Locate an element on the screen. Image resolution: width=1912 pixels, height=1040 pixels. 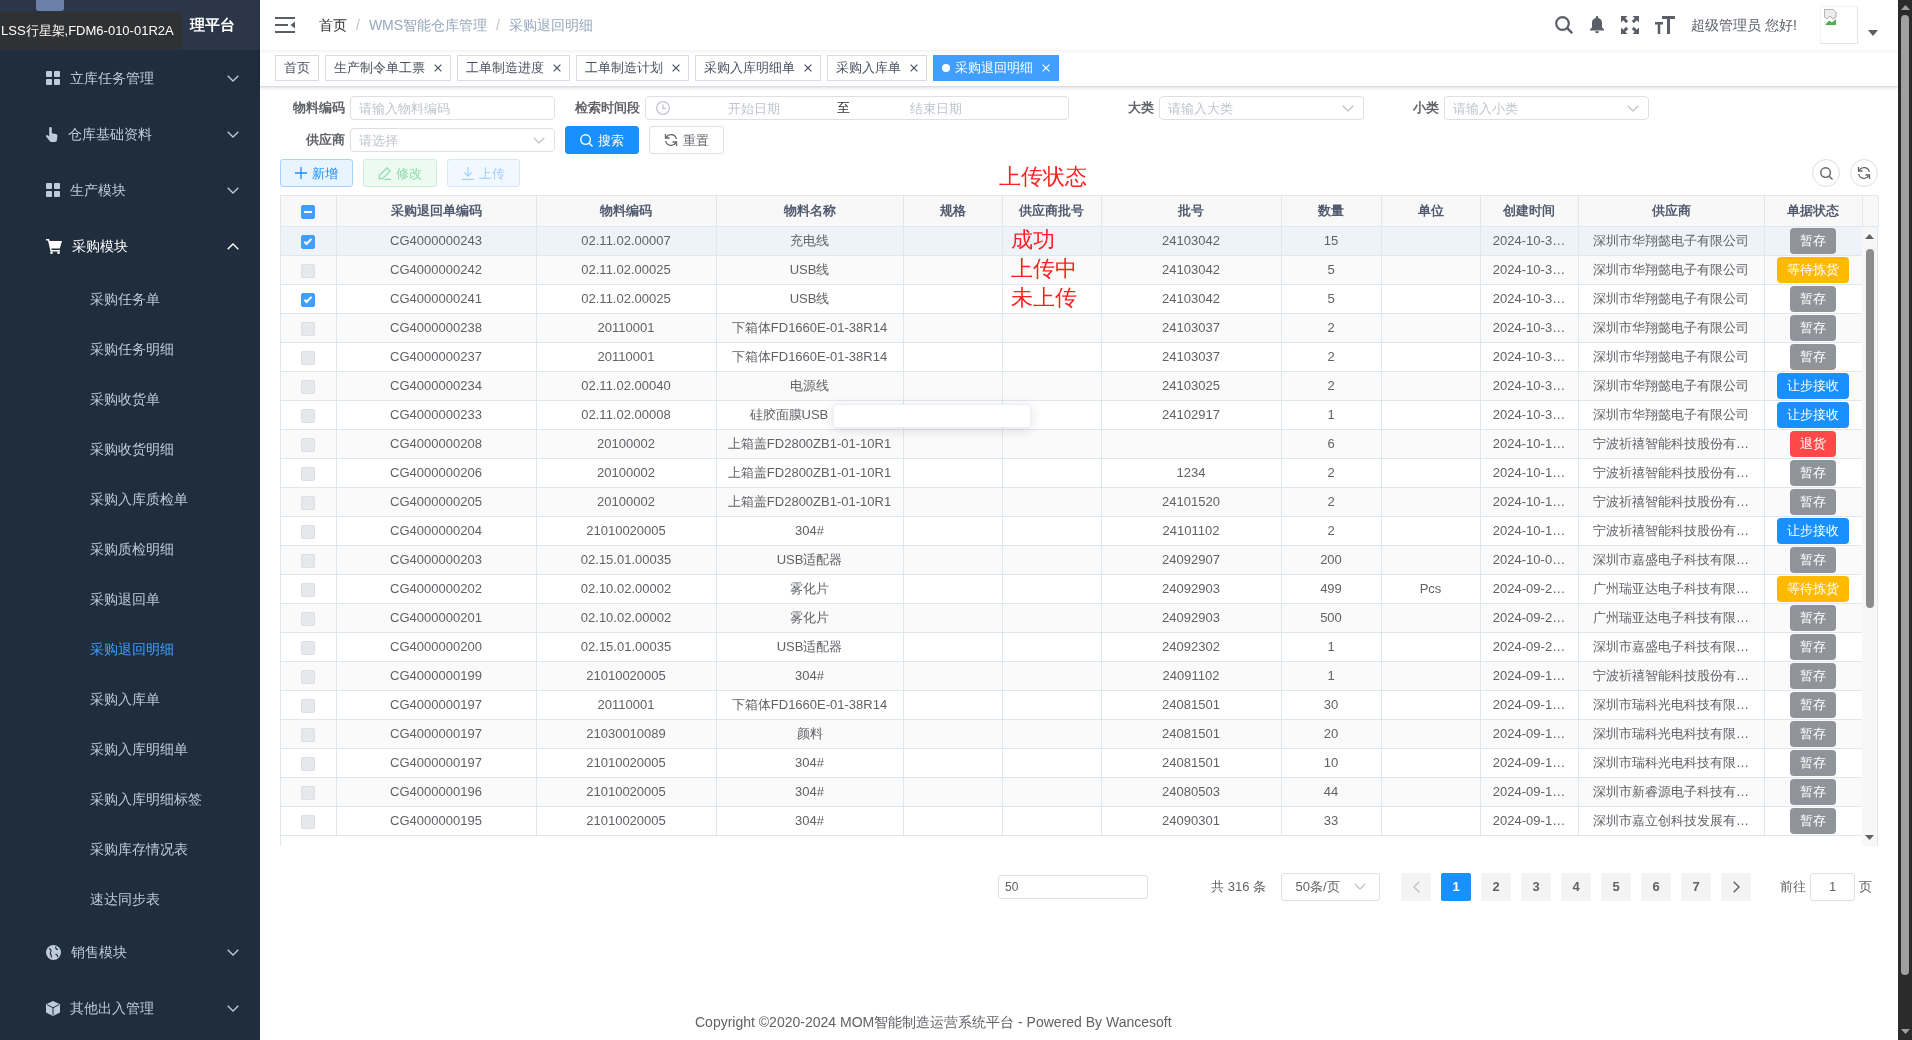
caret-icon is located at coordinates (1873, 33).